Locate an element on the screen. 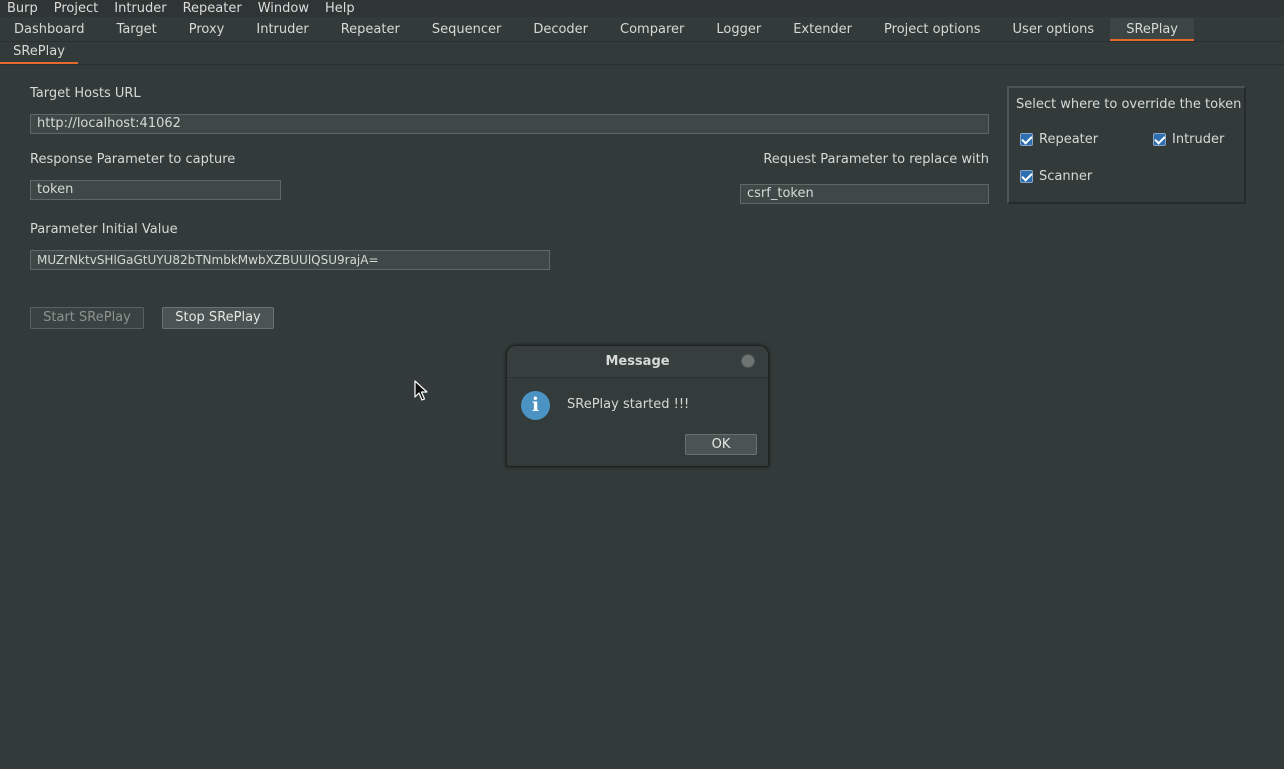  message-dialog: Message i SRePlay started !!! OK is located at coordinates (637, 406).